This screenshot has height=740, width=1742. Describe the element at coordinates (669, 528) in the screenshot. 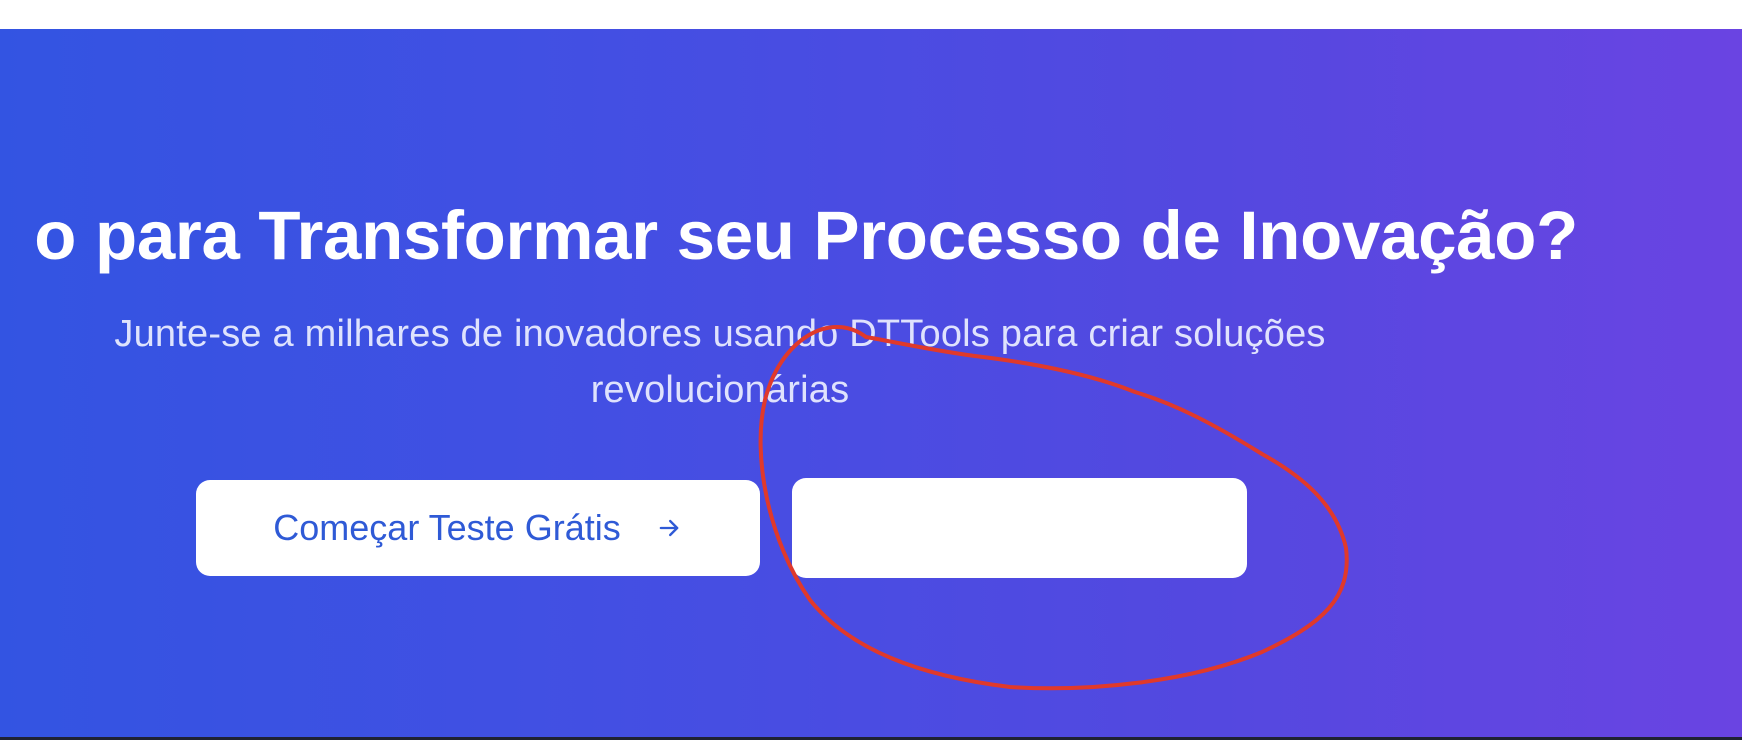

I see `arrow-right-icon` at that location.